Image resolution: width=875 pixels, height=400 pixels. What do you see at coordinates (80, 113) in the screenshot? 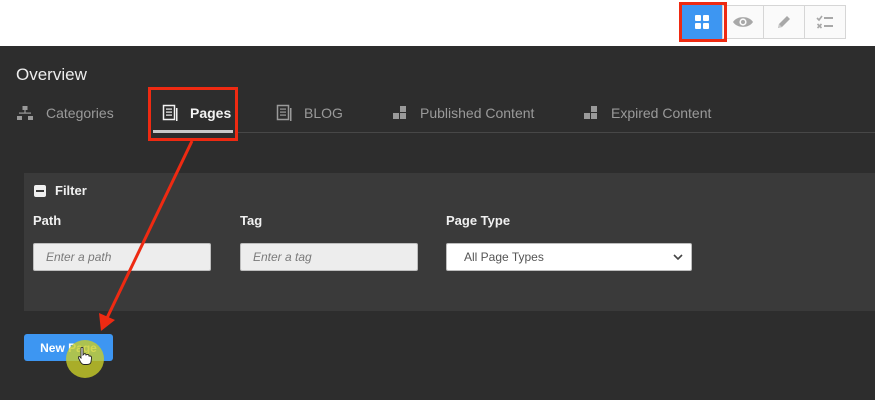
I see `tab-categories-label: Categories` at bounding box center [80, 113].